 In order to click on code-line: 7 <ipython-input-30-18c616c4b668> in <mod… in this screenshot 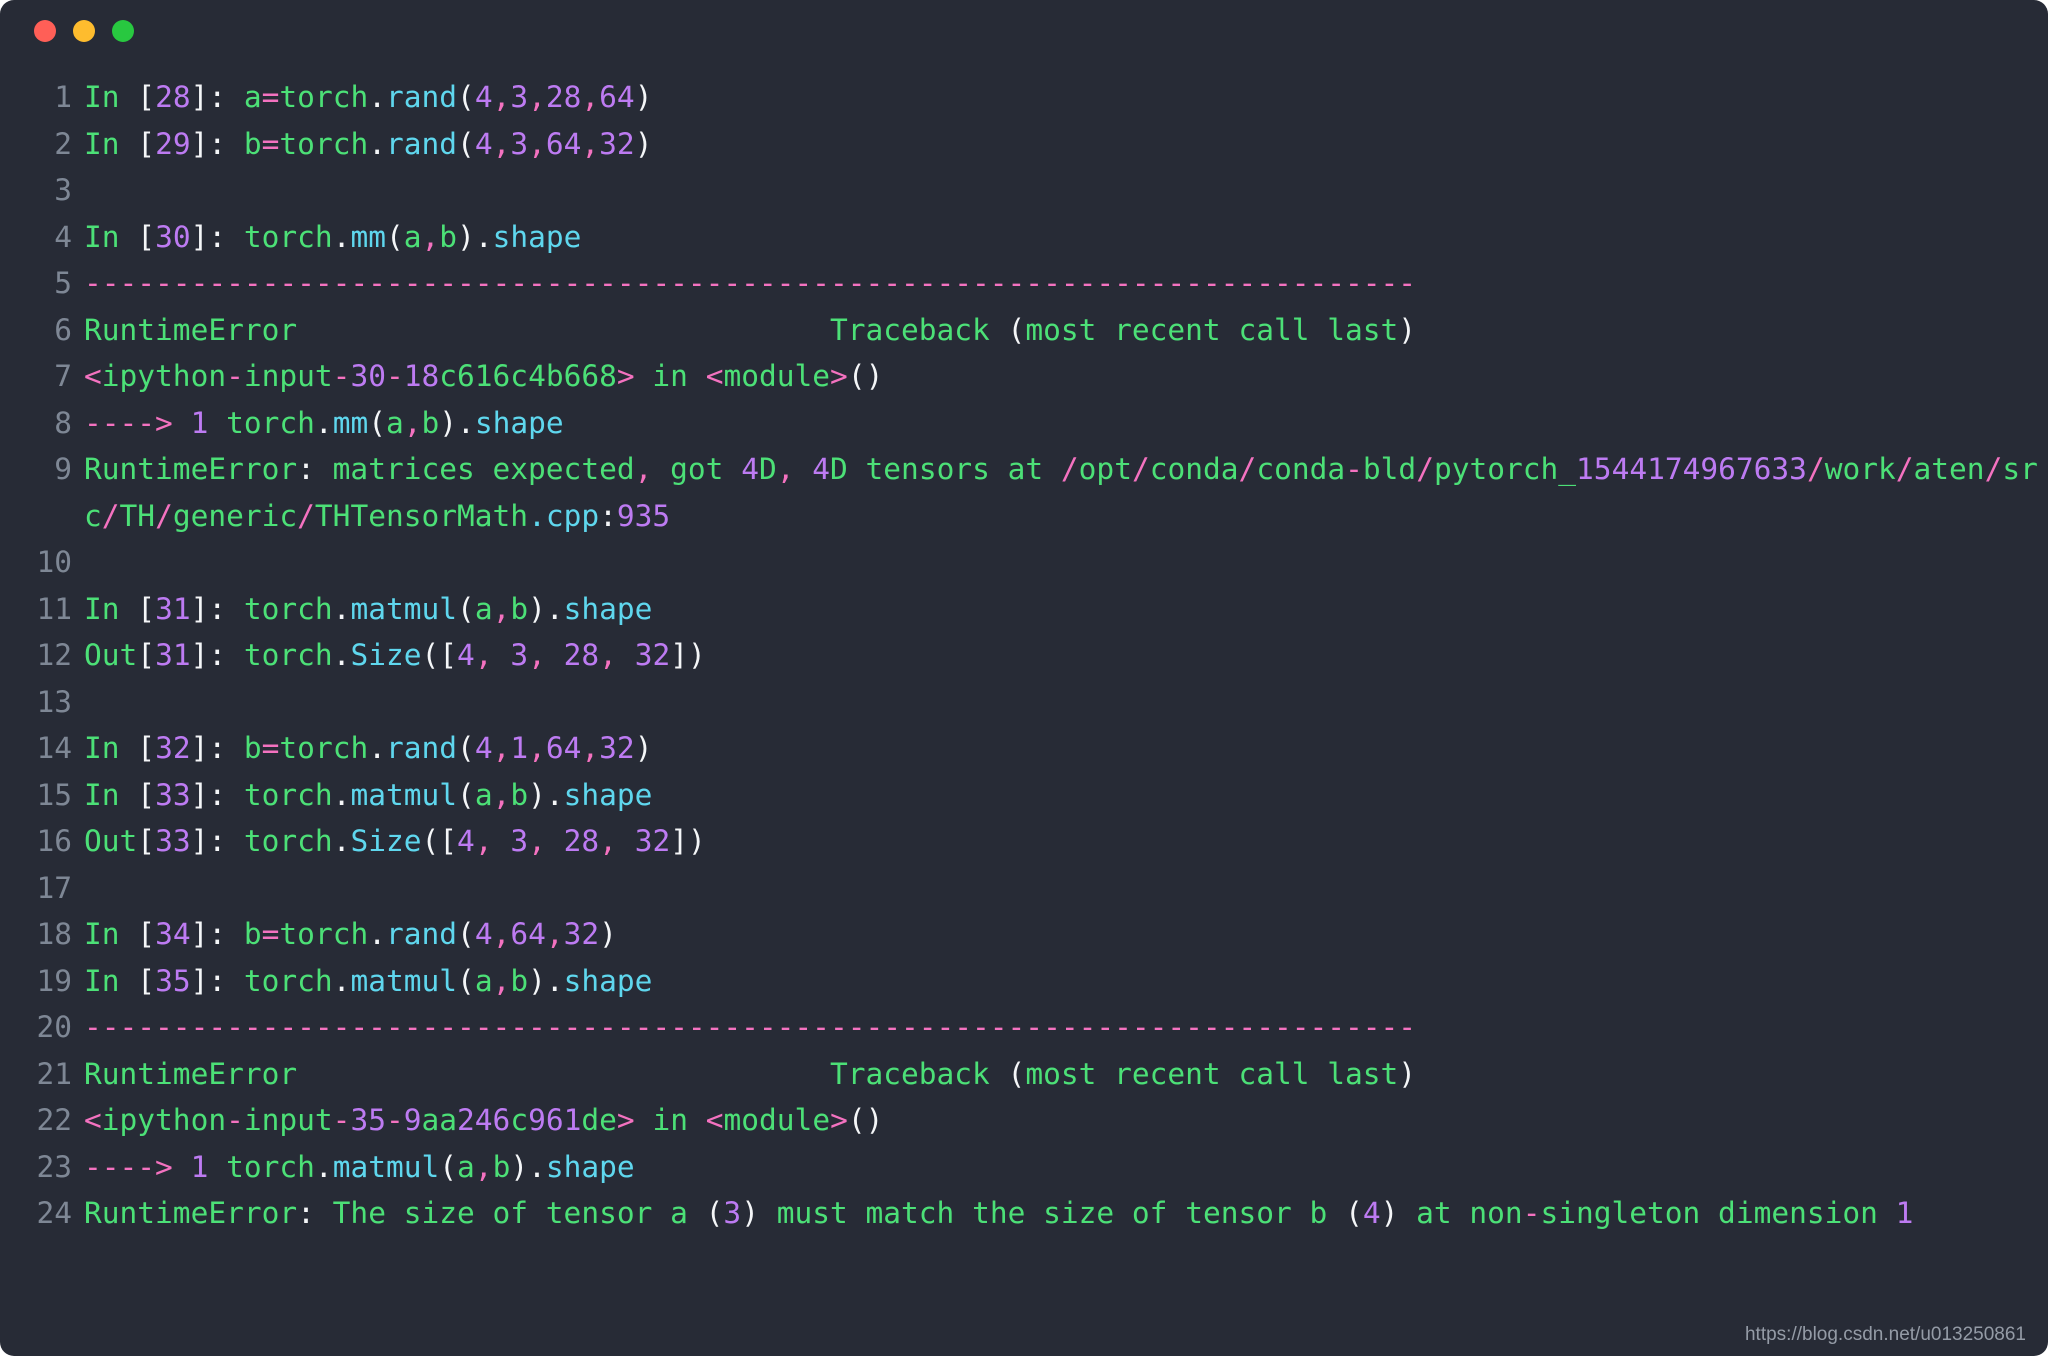, I will do `click(1024, 376)`.